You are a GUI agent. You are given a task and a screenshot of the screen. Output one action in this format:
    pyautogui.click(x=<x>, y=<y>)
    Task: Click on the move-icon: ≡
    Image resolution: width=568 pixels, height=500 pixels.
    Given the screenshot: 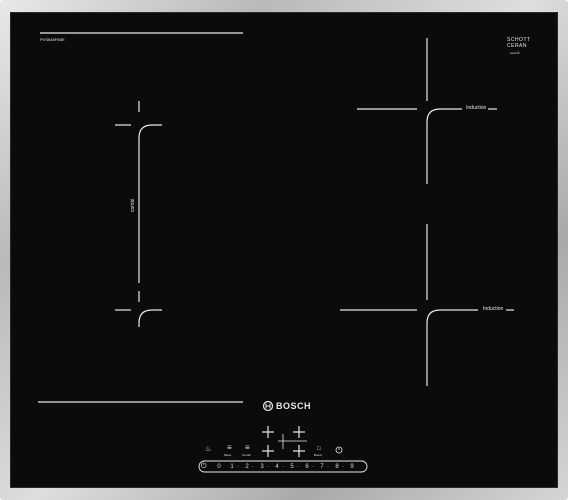 What is the action you would take?
    pyautogui.click(x=229, y=448)
    